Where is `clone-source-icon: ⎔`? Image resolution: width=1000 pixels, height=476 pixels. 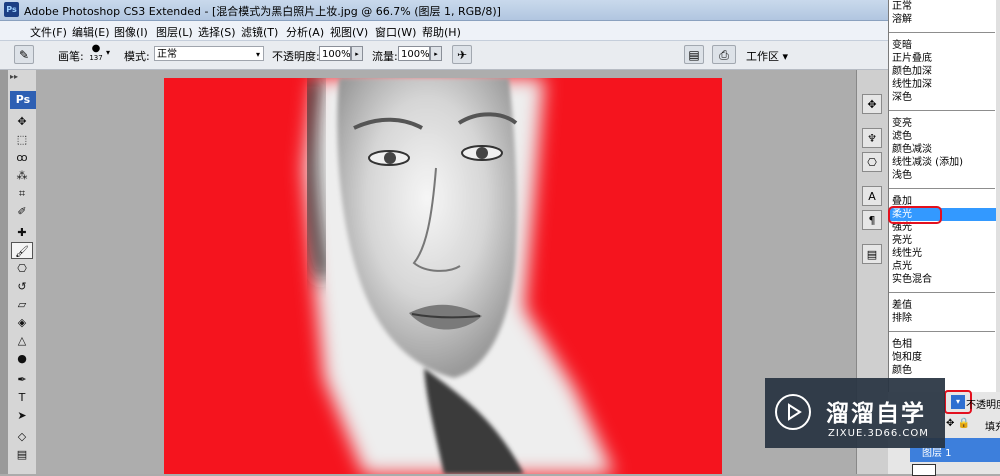
clone-source-icon: ⎔ is located at coordinates (872, 162).